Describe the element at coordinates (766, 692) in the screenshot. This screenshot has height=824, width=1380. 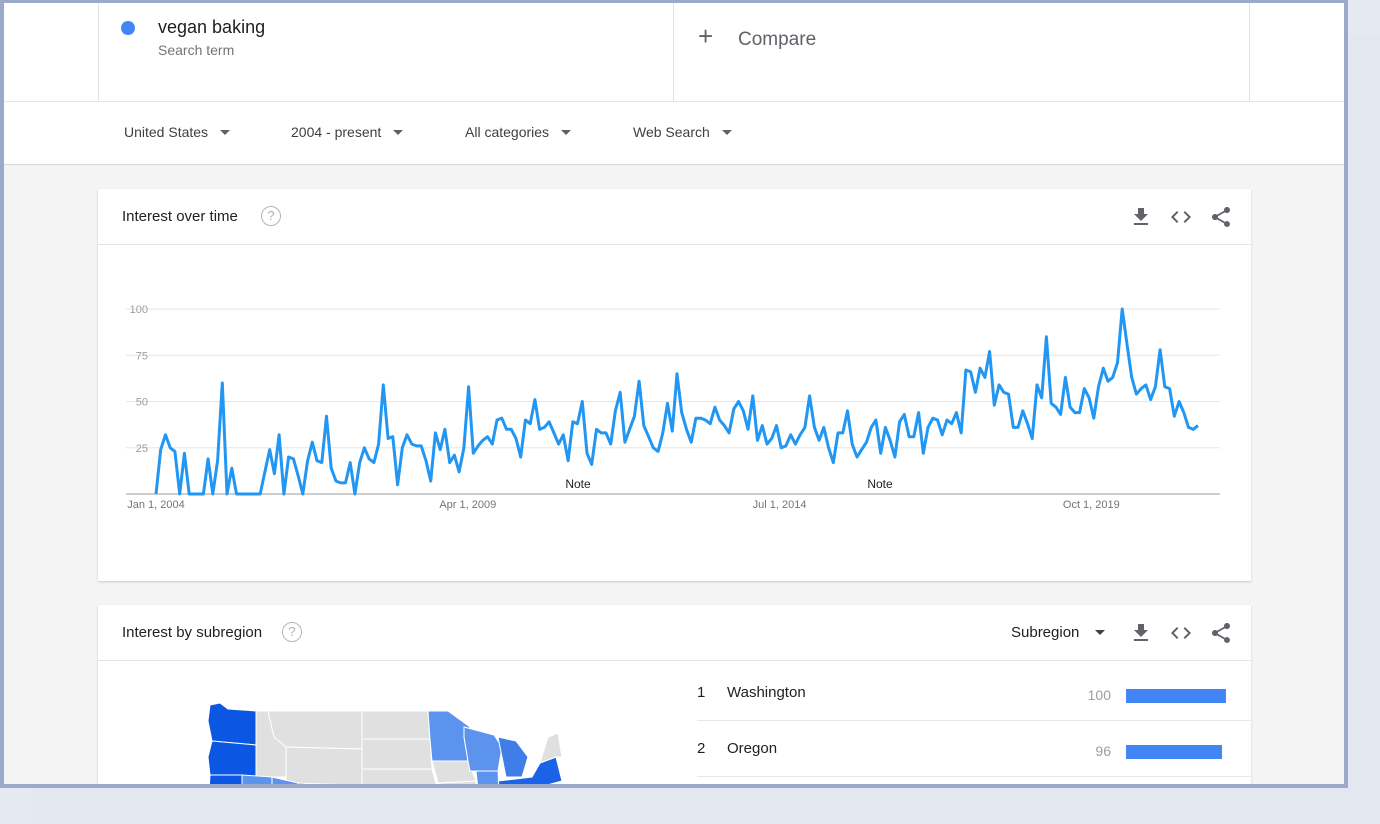
I see `subregion-name: Washington` at that location.